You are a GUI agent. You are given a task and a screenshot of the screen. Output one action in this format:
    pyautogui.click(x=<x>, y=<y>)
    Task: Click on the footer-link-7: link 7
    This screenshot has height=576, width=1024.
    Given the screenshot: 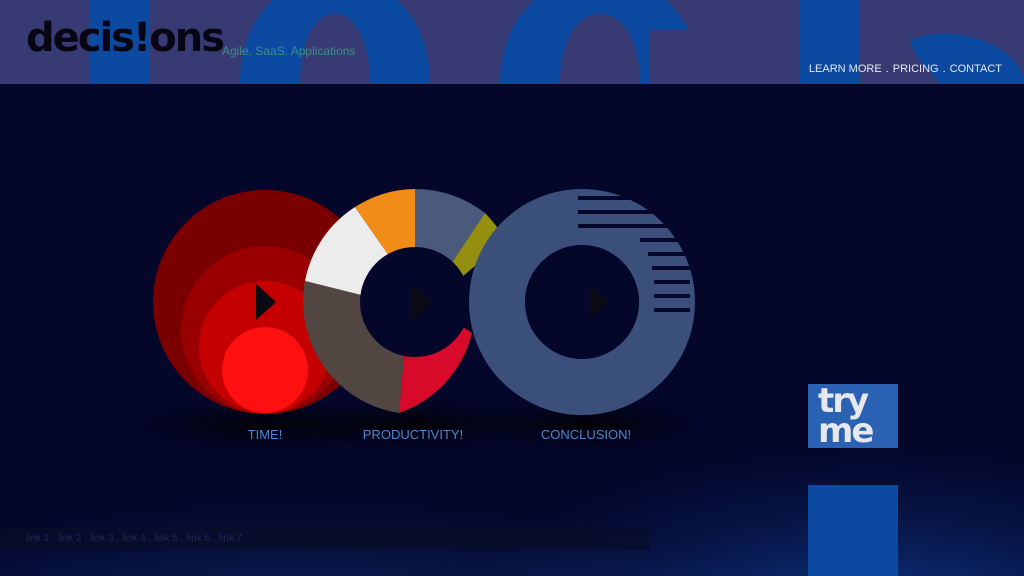 What is the action you would take?
    pyautogui.click(x=230, y=538)
    